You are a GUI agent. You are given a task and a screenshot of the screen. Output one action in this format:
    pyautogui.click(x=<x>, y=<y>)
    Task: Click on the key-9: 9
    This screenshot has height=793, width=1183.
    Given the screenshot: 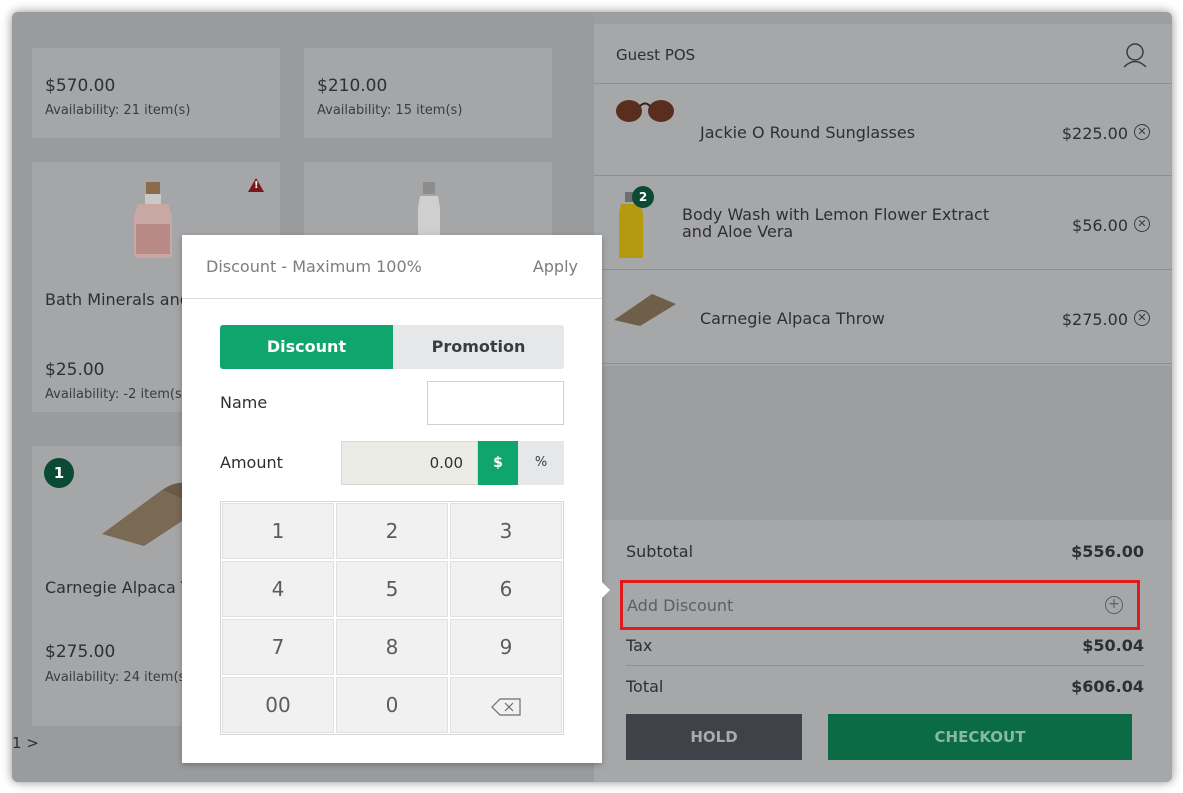 What is the action you would take?
    pyautogui.click(x=506, y=647)
    